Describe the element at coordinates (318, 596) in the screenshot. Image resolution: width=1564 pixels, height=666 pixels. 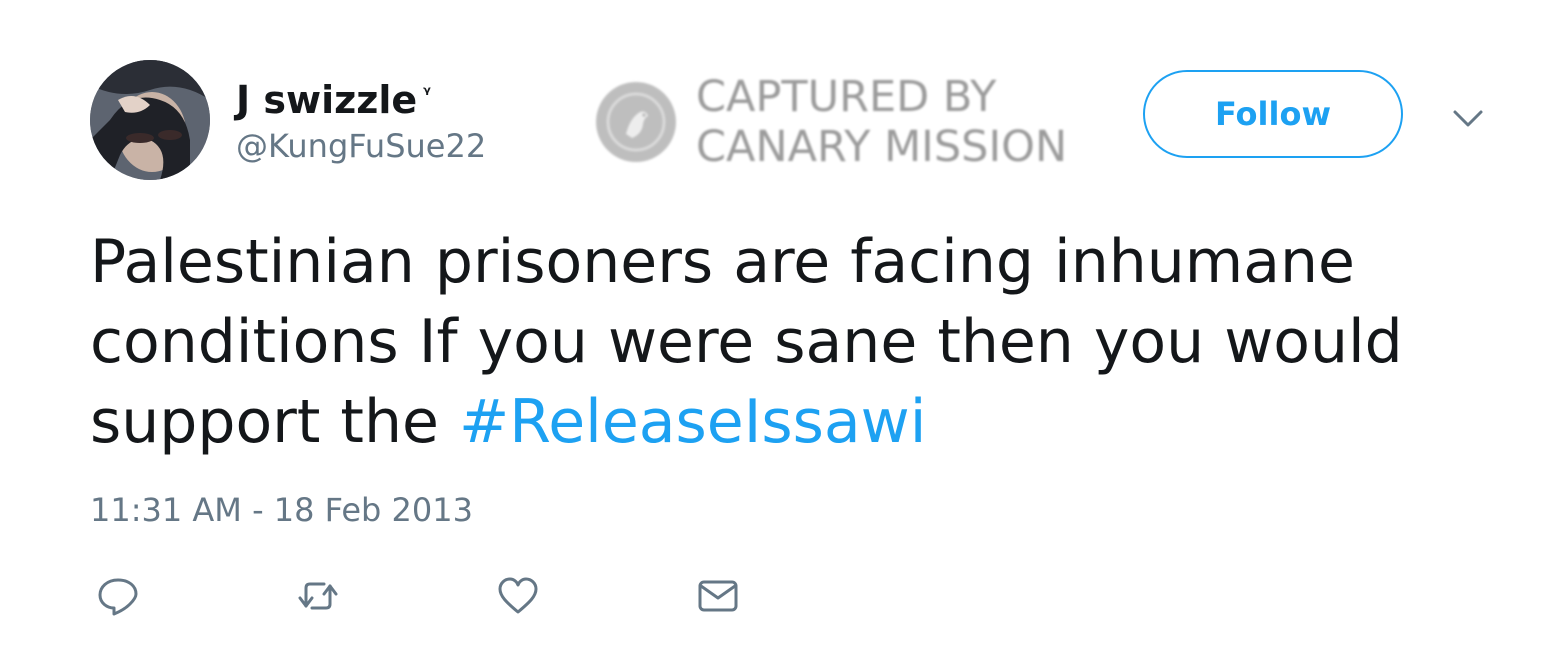
I see `retweet-icon` at that location.